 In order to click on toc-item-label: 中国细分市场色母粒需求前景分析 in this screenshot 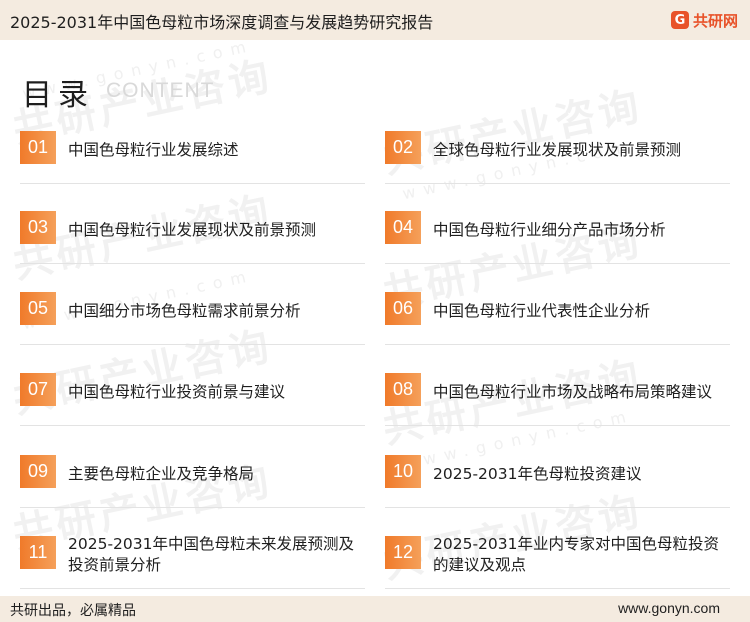, I will do `click(184, 310)`.